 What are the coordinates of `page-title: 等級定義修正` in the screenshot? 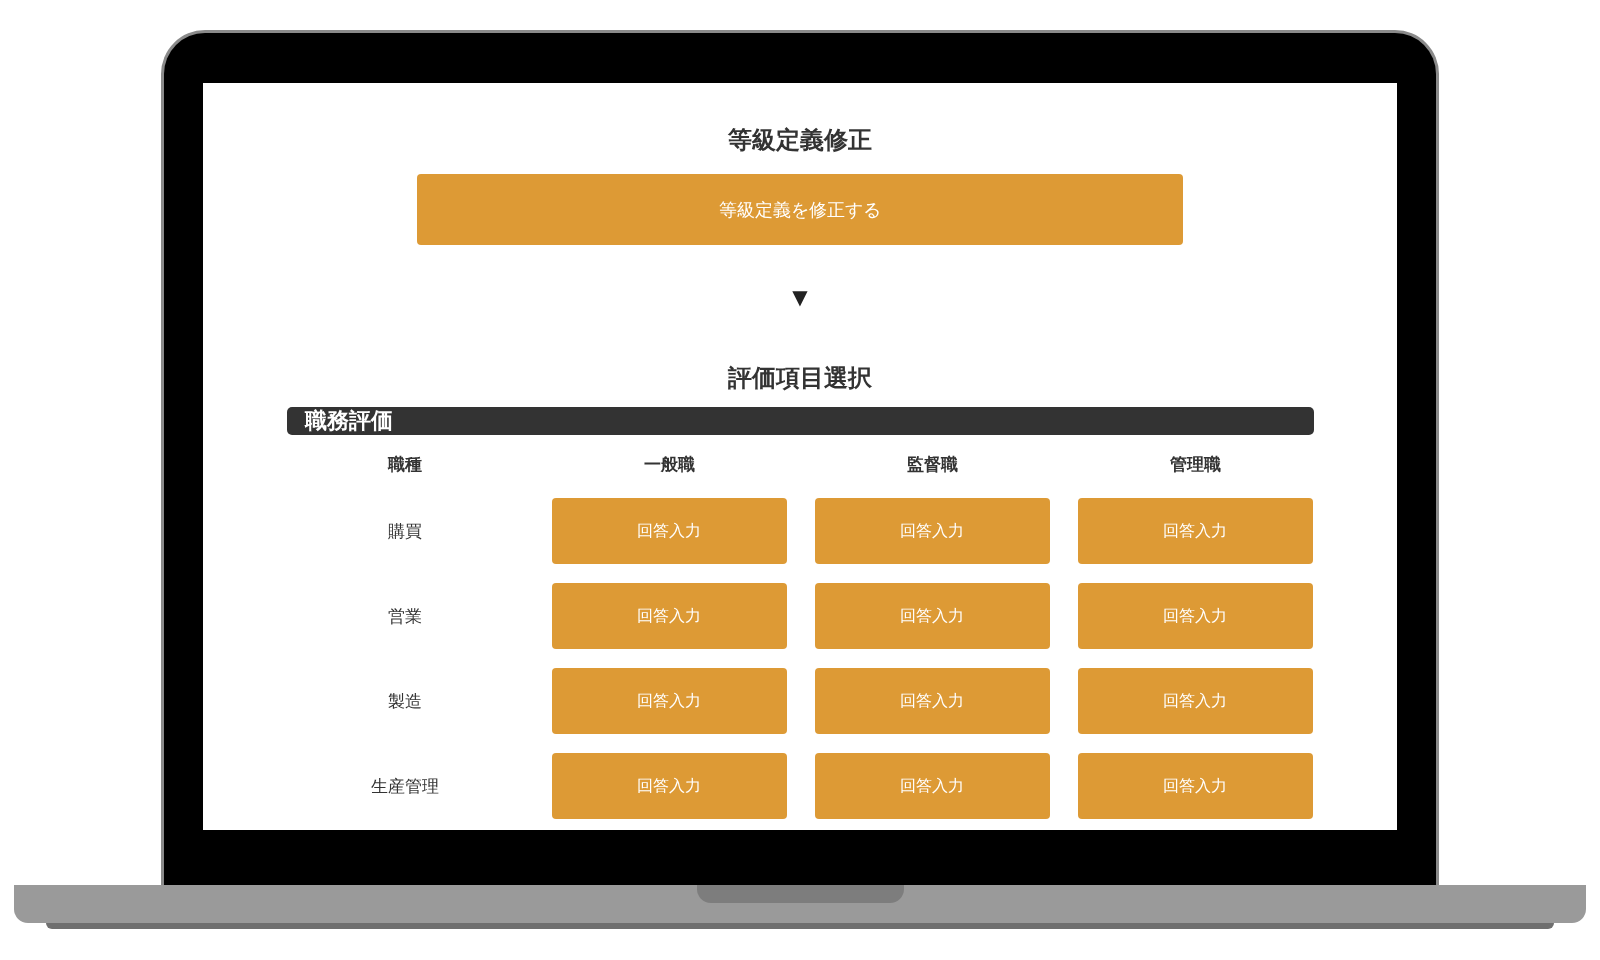 It's located at (800, 140).